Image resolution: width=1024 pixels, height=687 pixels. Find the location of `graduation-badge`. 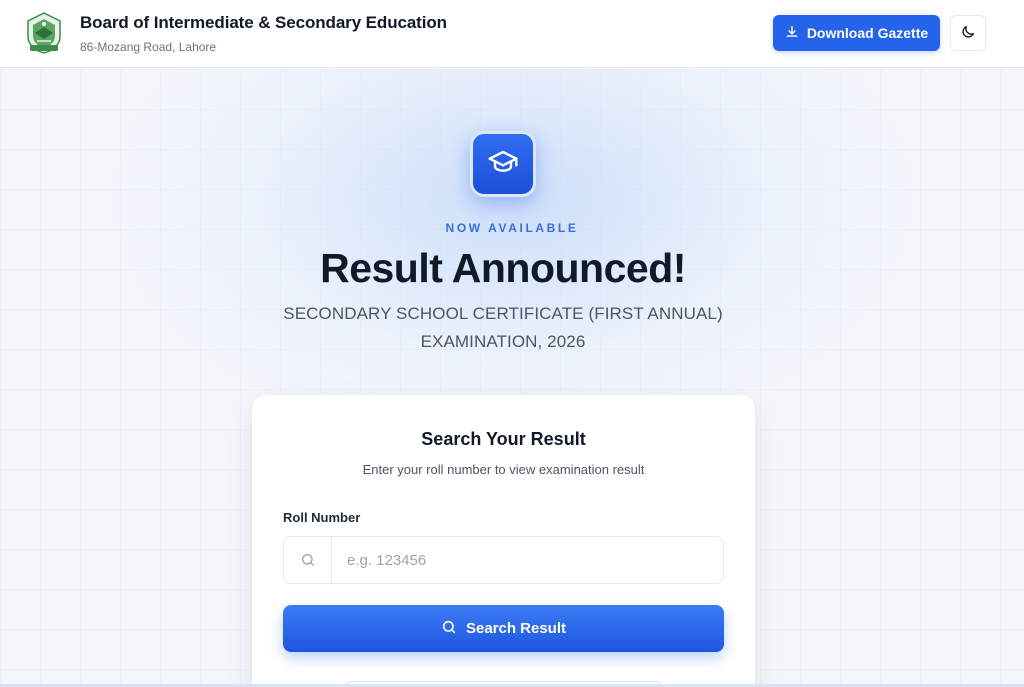

graduation-badge is located at coordinates (503, 164).